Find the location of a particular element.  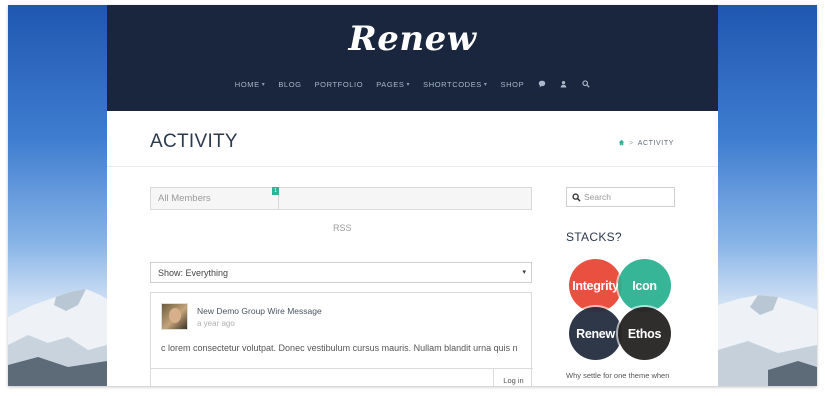

tab-all-members: All Members is located at coordinates (215, 198).